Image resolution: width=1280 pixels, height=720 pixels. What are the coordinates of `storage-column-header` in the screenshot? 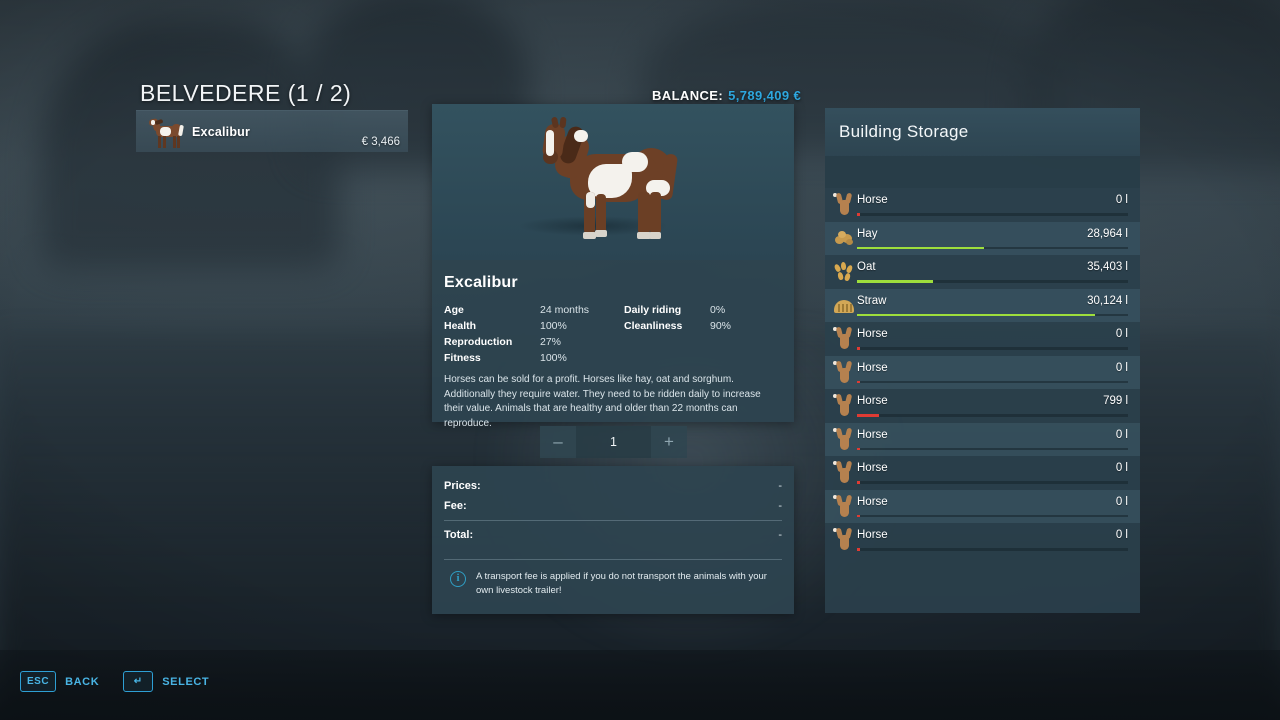 It's located at (982, 172).